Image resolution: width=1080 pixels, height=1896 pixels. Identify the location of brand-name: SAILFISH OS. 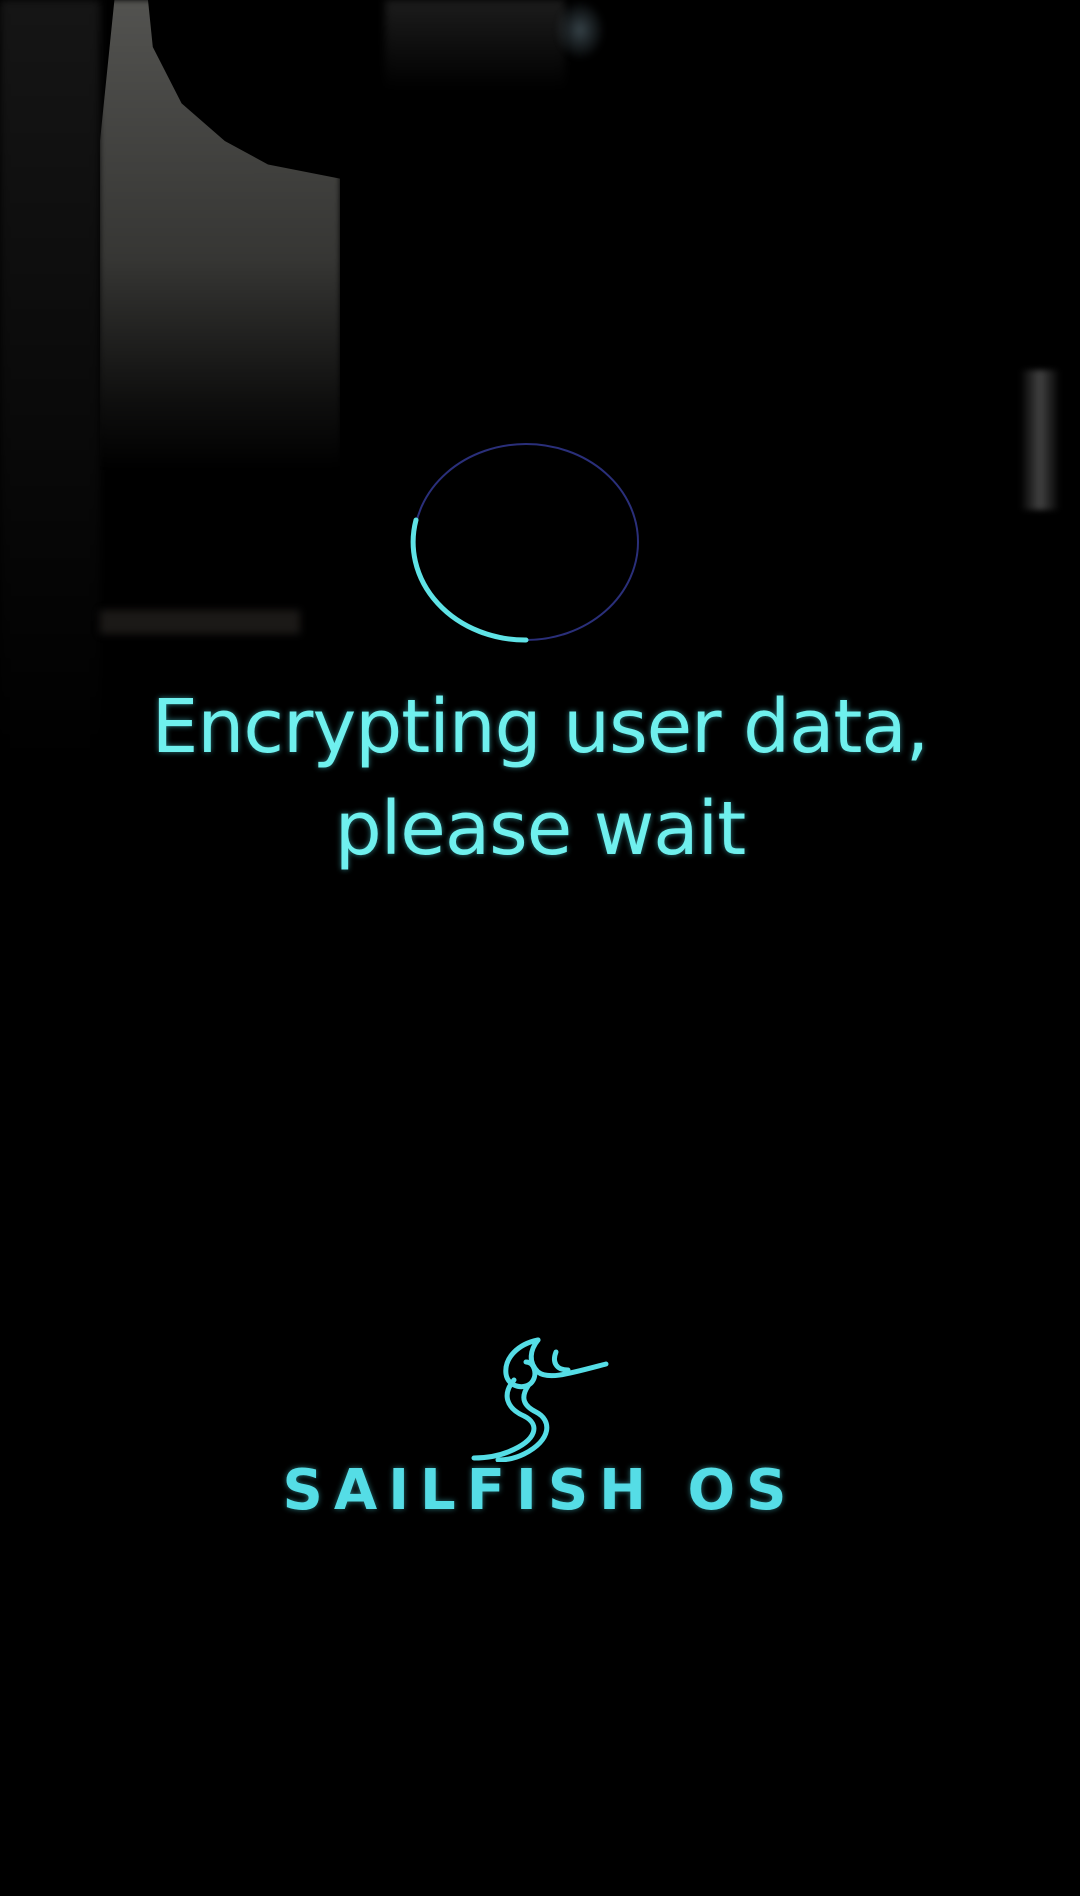
(540, 1490).